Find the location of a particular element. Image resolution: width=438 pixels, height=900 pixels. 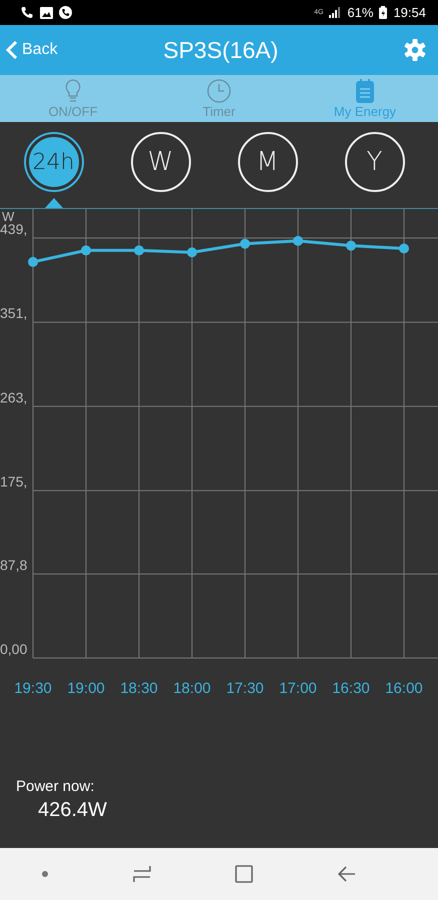

y-axis-label: 175, is located at coordinates (14, 482).